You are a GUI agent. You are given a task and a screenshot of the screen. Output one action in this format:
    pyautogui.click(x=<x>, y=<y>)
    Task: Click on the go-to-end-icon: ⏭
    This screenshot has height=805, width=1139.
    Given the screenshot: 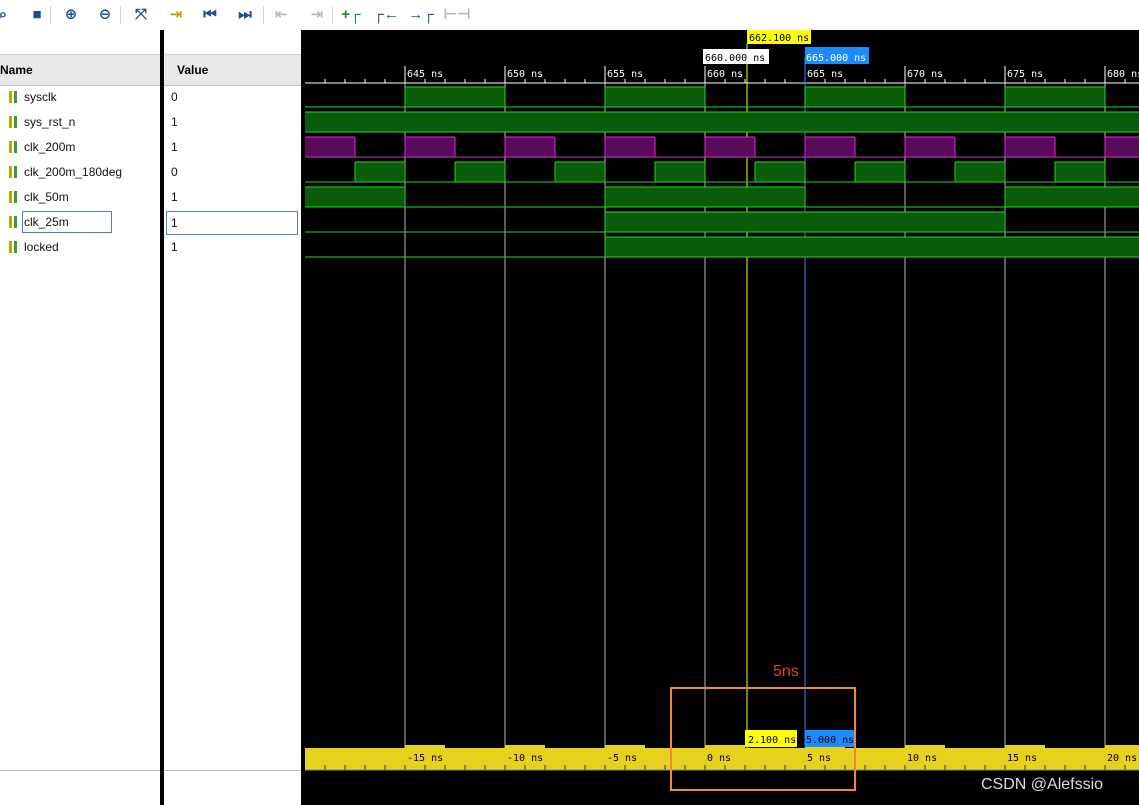 What is the action you would take?
    pyautogui.click(x=245, y=14)
    